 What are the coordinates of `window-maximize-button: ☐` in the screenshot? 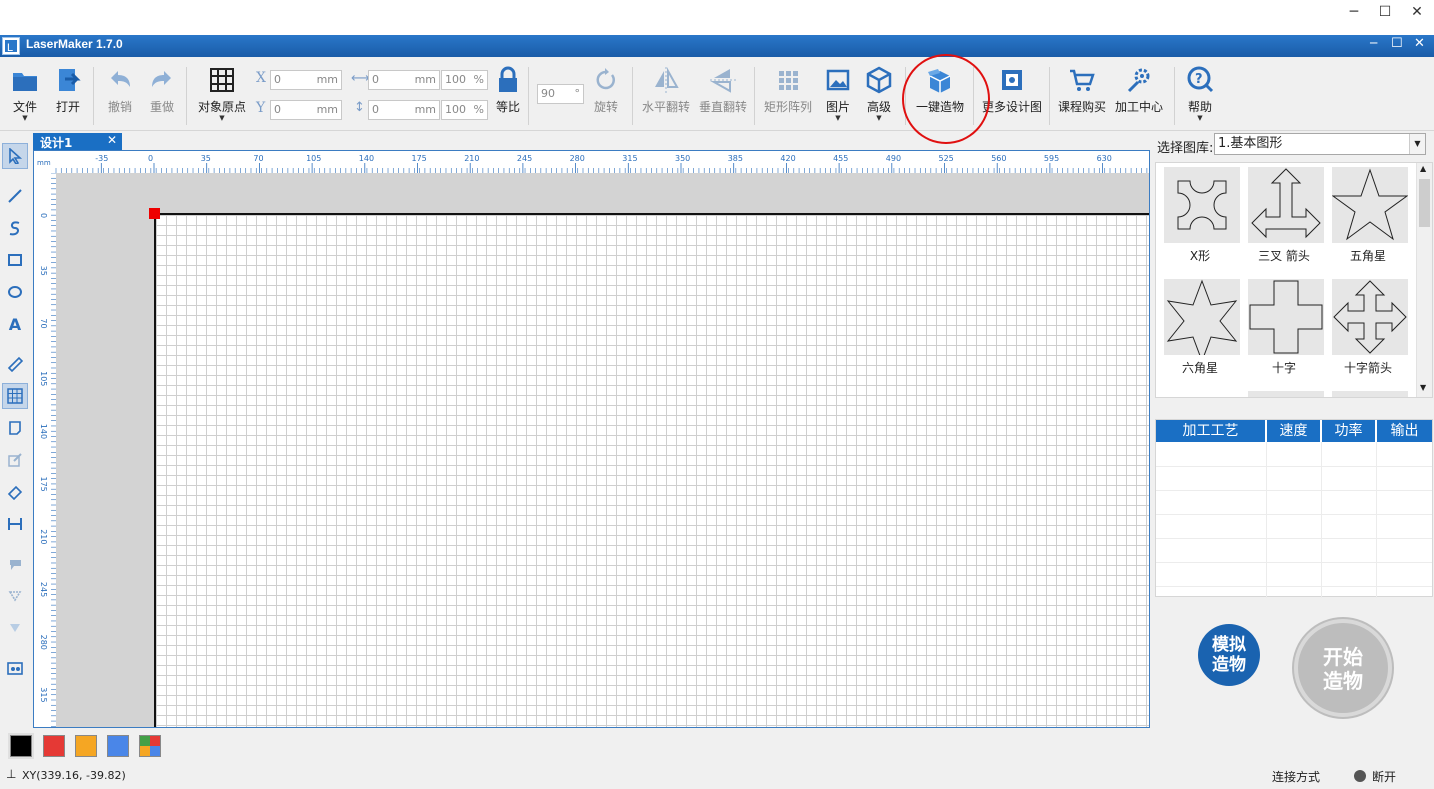 It's located at (1385, 12).